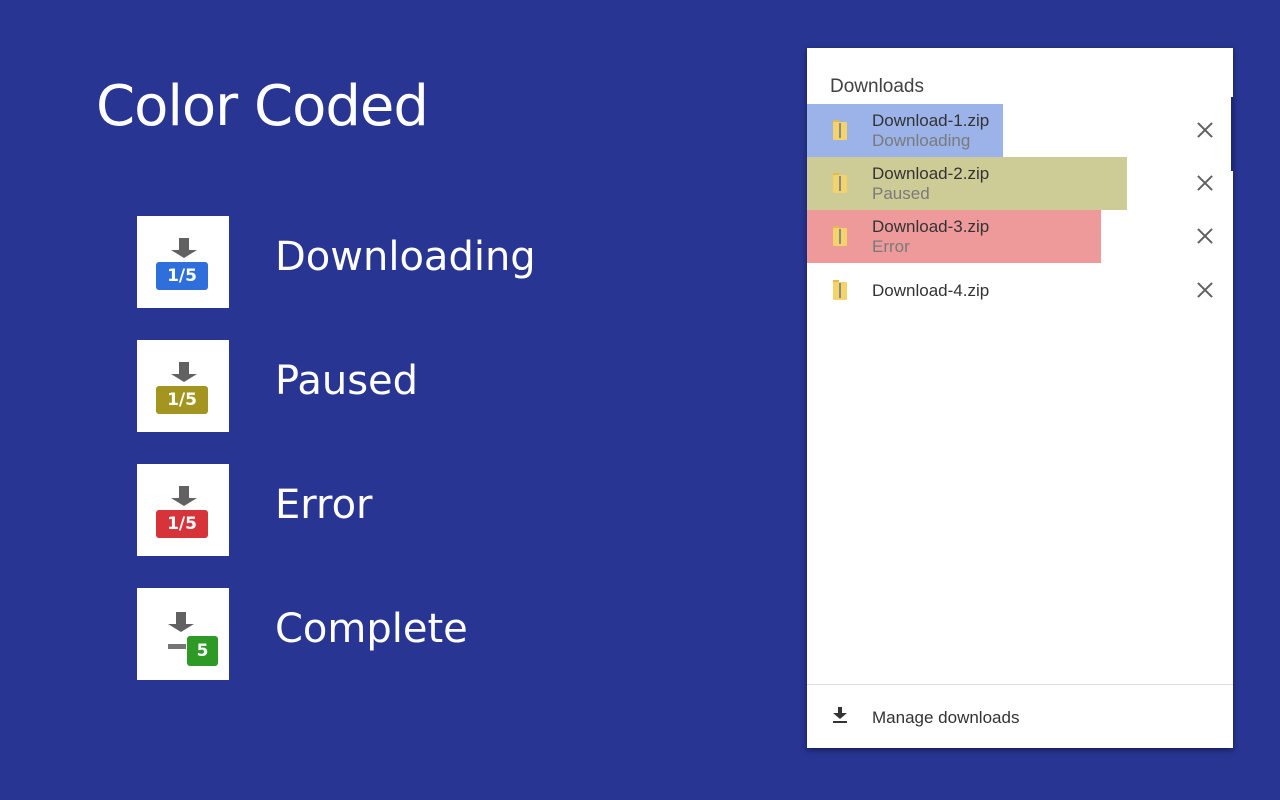  I want to click on file-name: Download-2.zip, so click(931, 173).